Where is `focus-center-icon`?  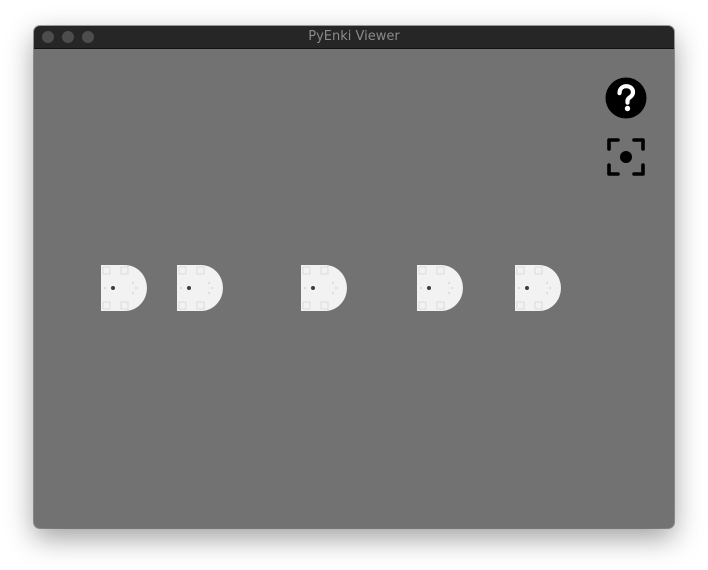 focus-center-icon is located at coordinates (626, 157).